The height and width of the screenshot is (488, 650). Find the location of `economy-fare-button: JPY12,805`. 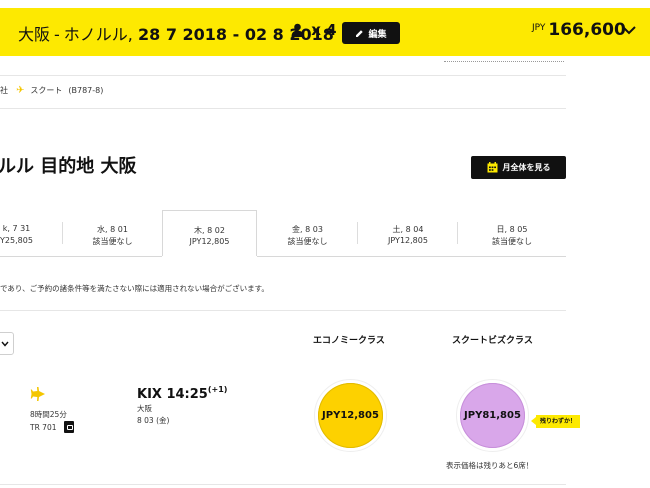

economy-fare-button: JPY12,805 is located at coordinates (350, 415).